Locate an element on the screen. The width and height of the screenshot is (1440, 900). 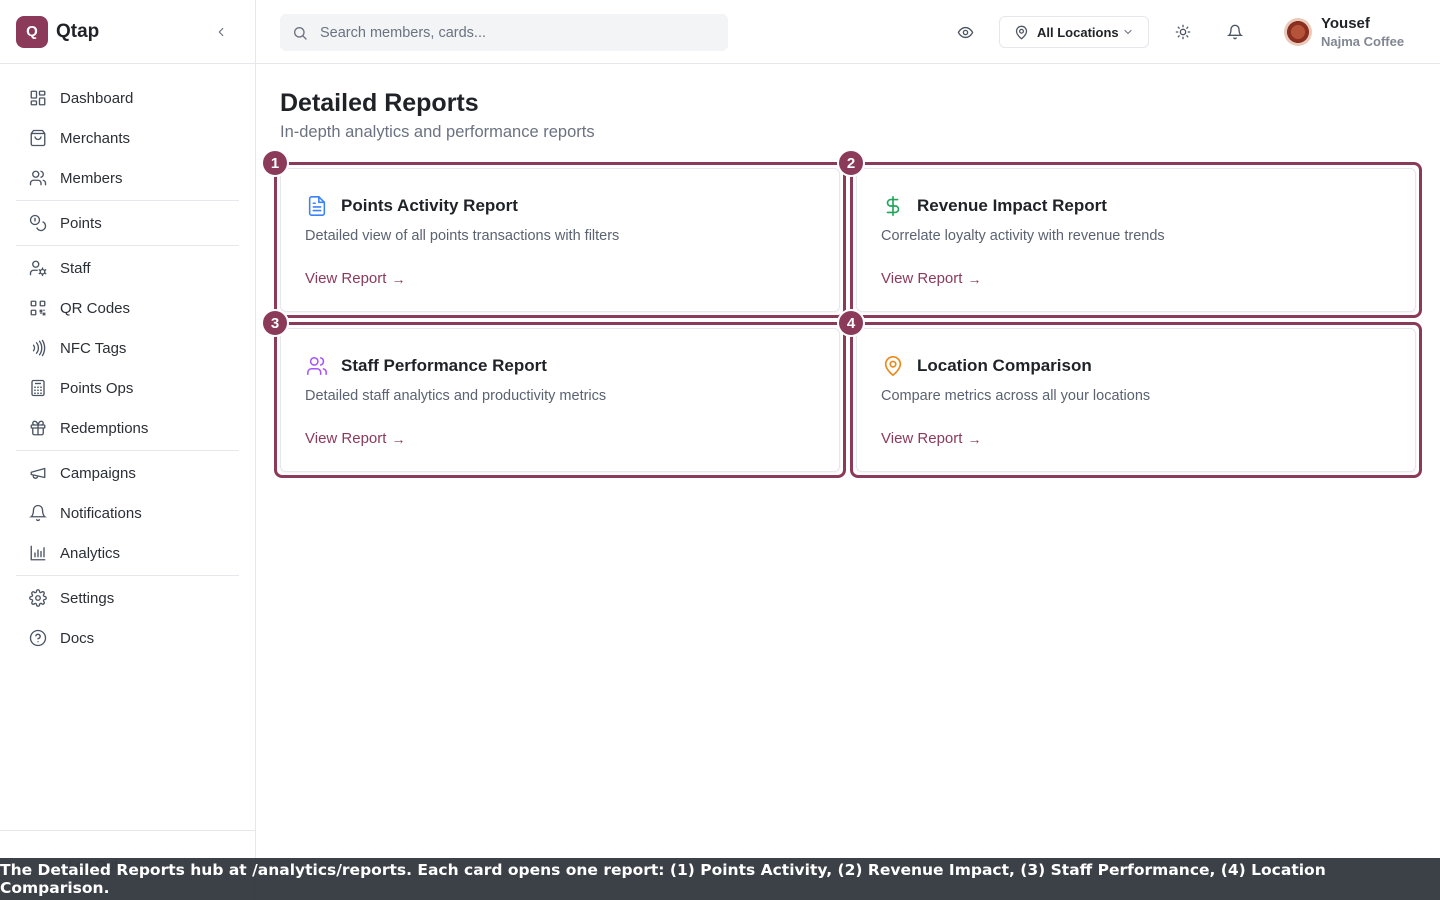
brand: Q Qtap is located at coordinates (127, 32).